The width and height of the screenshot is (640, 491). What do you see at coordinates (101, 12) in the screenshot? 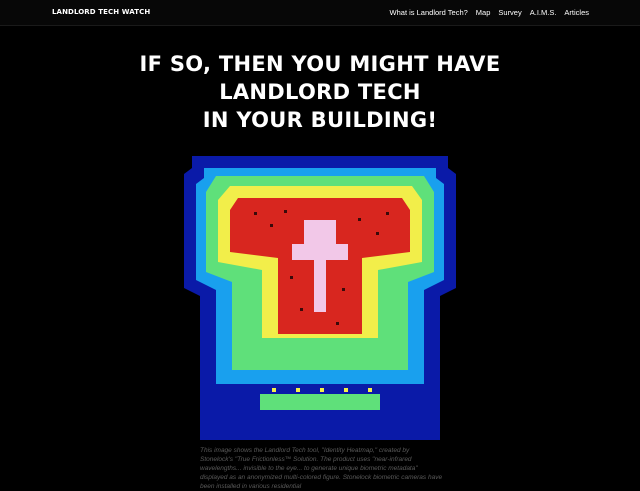
I see `site-logo-link: LANDLORD TECH WATCH` at bounding box center [101, 12].